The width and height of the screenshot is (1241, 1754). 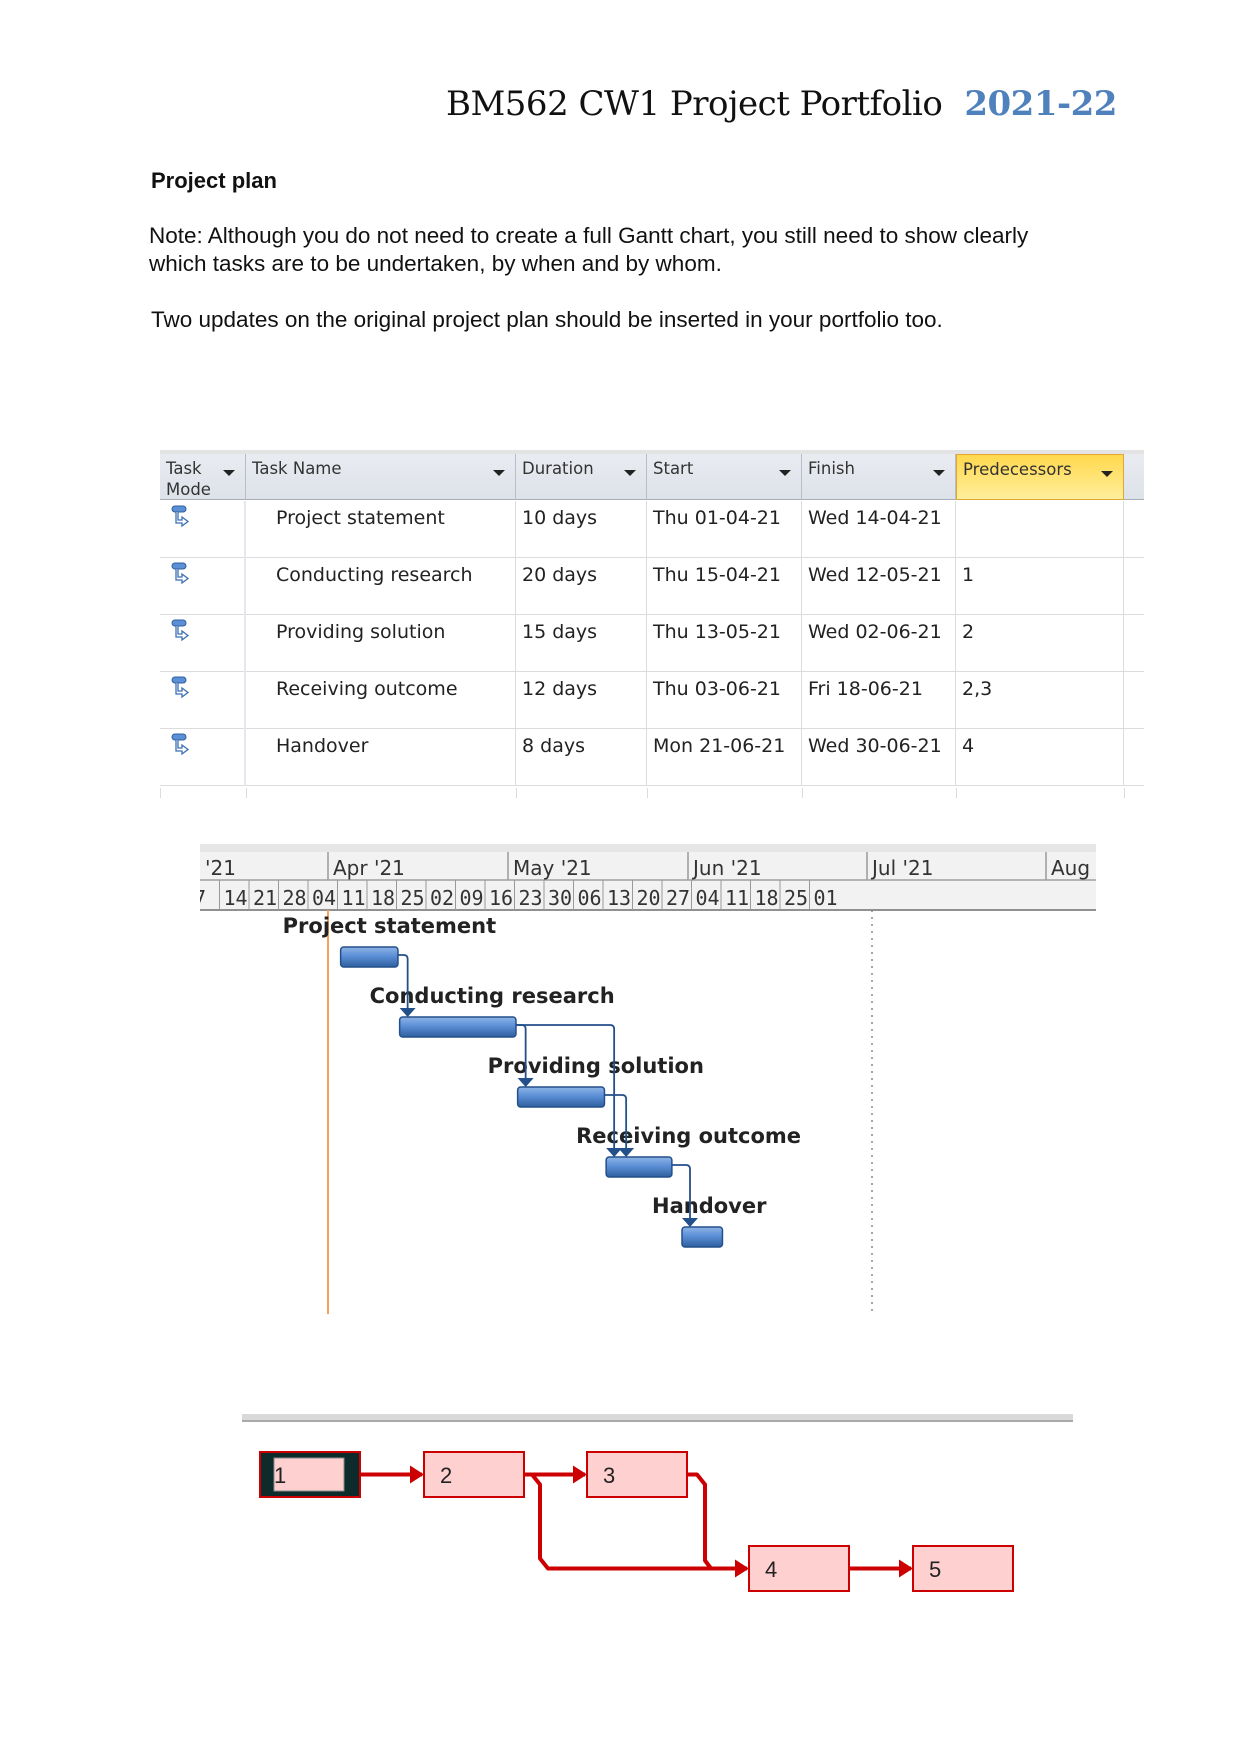 What do you see at coordinates (472, 898) in the screenshot?
I see `week-label: 09` at bounding box center [472, 898].